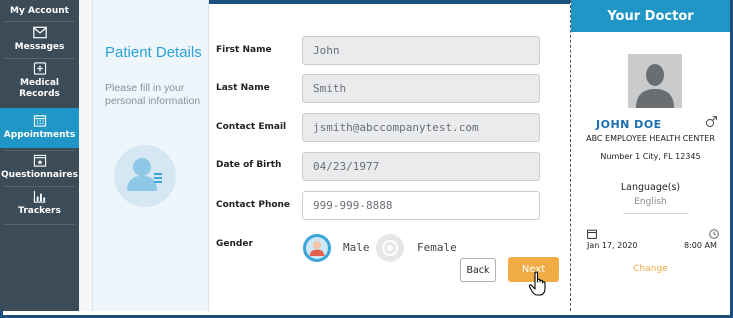 Image resolution: width=733 pixels, height=318 pixels. What do you see at coordinates (39, 196) in the screenshot?
I see `chart-icon` at bounding box center [39, 196].